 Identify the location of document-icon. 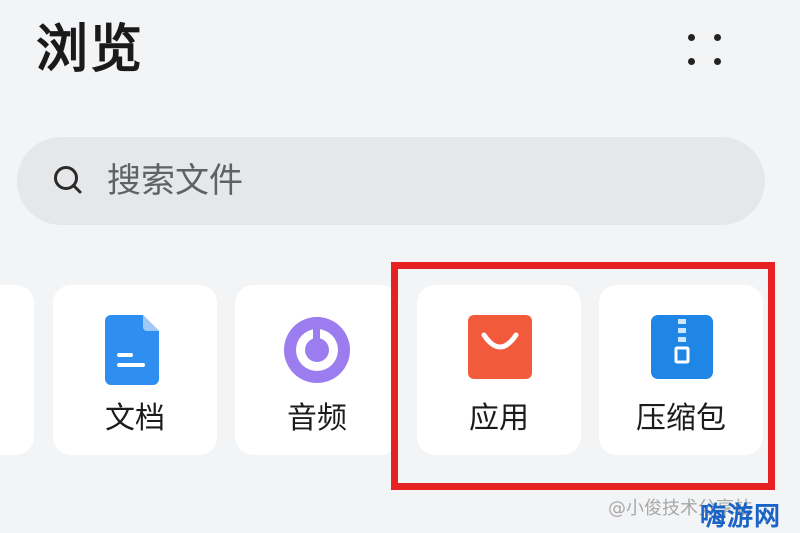
(132, 350).